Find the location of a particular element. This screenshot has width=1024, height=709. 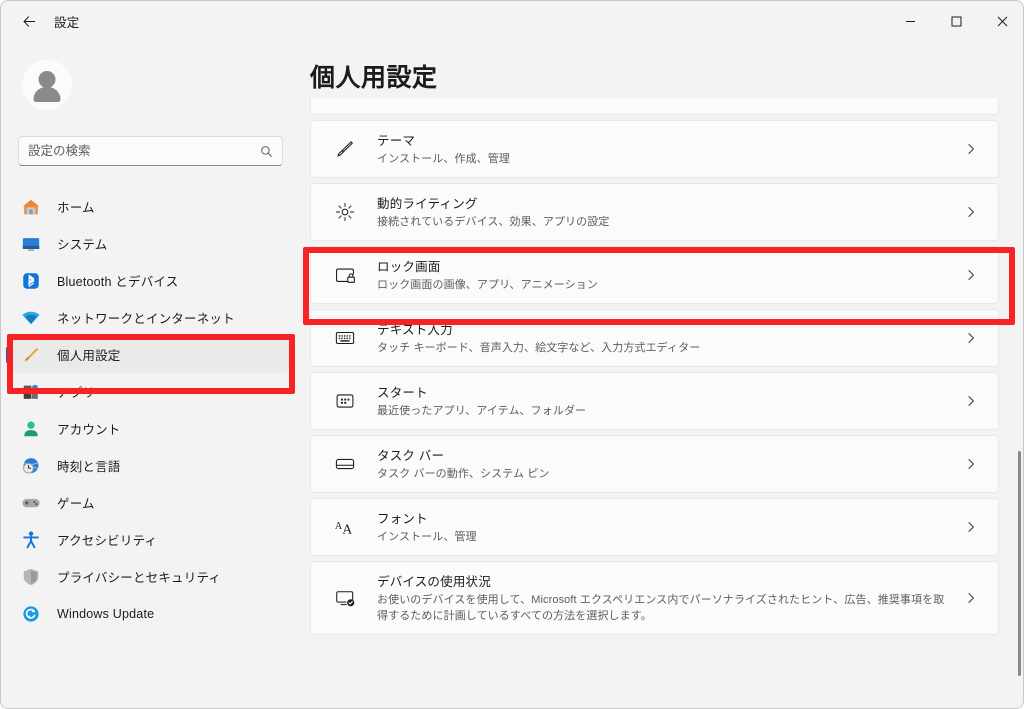

font-aa-icon: A A is located at coordinates (345, 527).